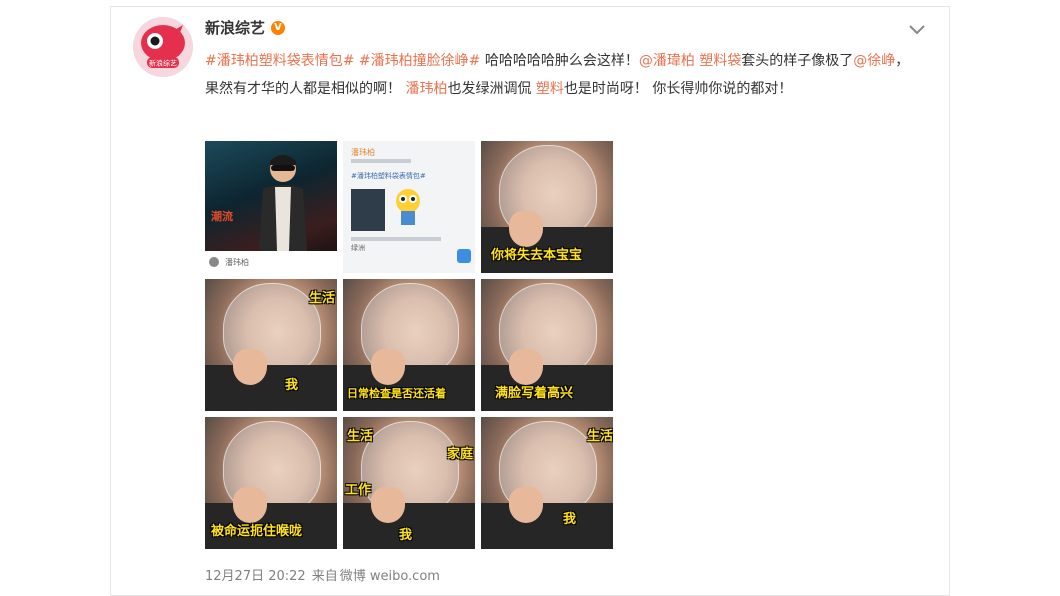 The width and height of the screenshot is (1060, 596). What do you see at coordinates (396, 393) in the screenshot?
I see `image-caption: 日常检查是否还活着` at bounding box center [396, 393].